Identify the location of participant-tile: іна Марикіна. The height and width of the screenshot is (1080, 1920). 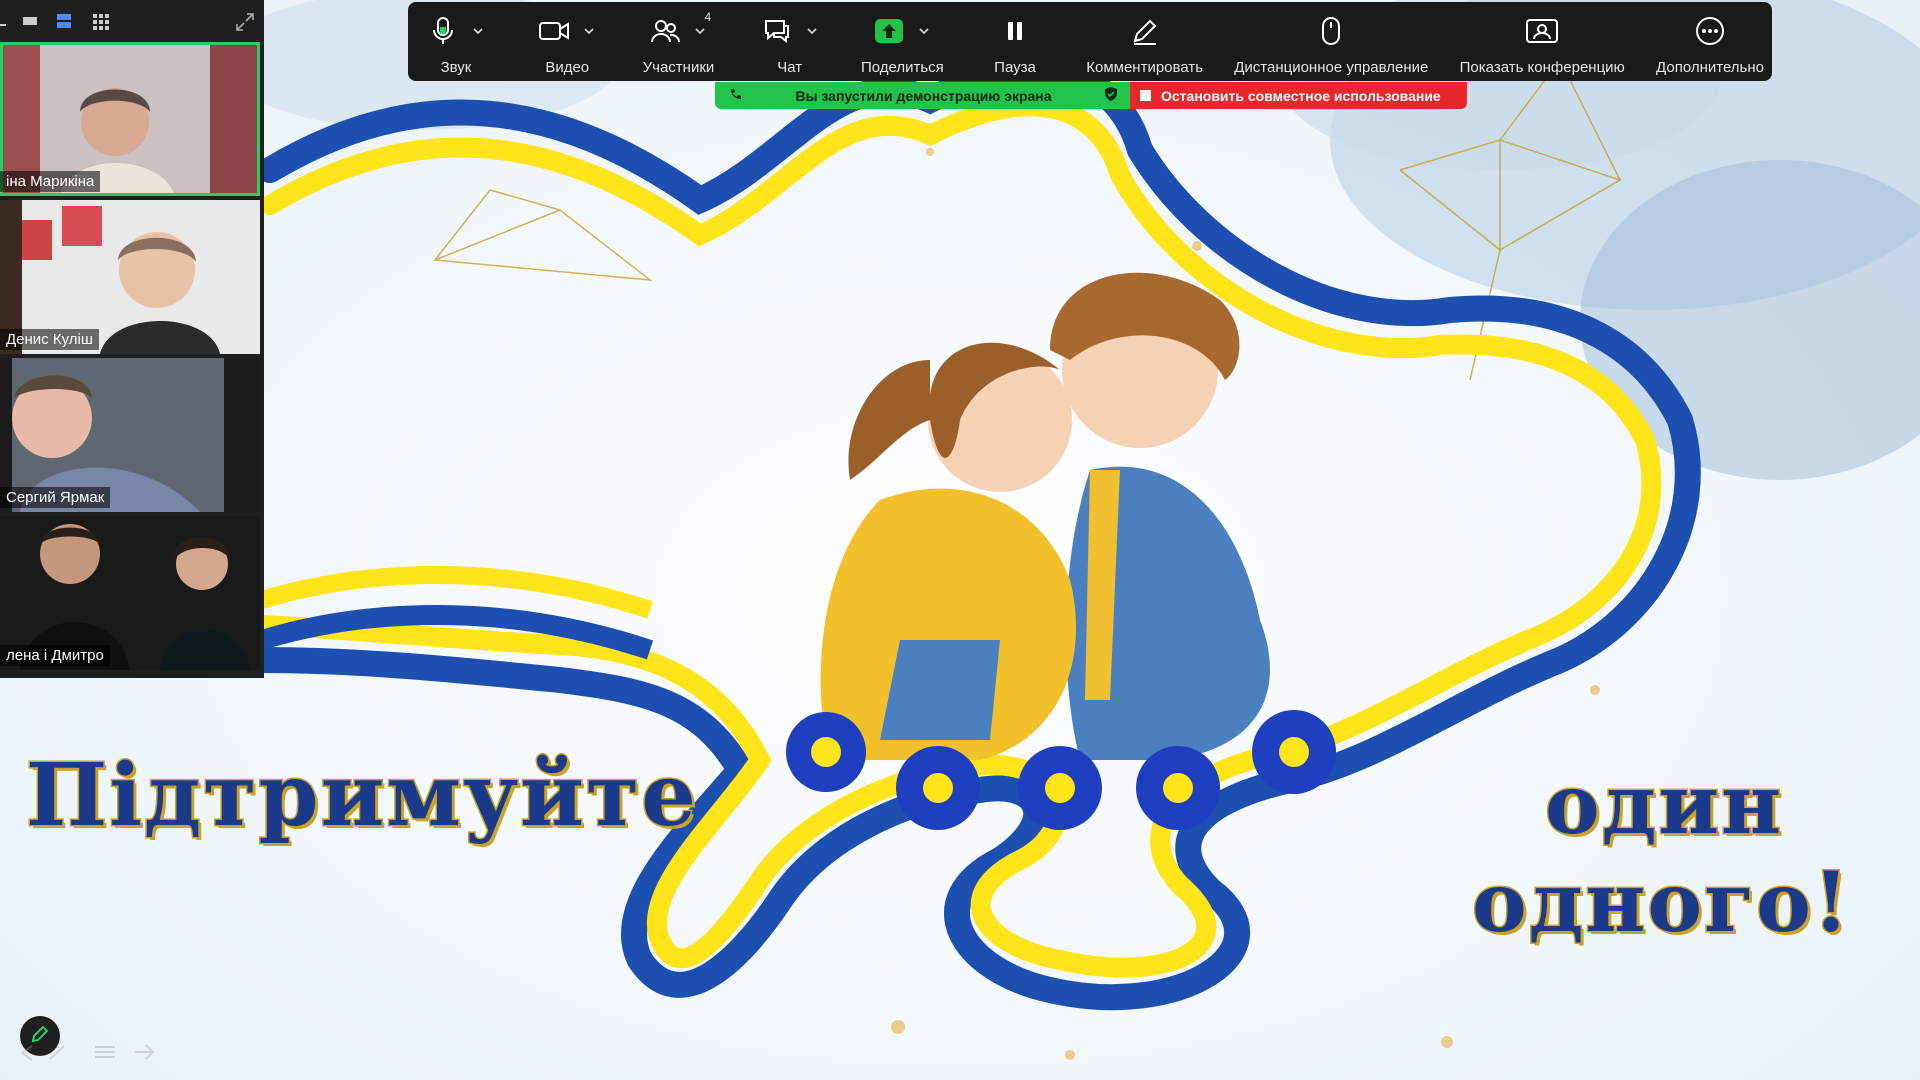
(130, 119).